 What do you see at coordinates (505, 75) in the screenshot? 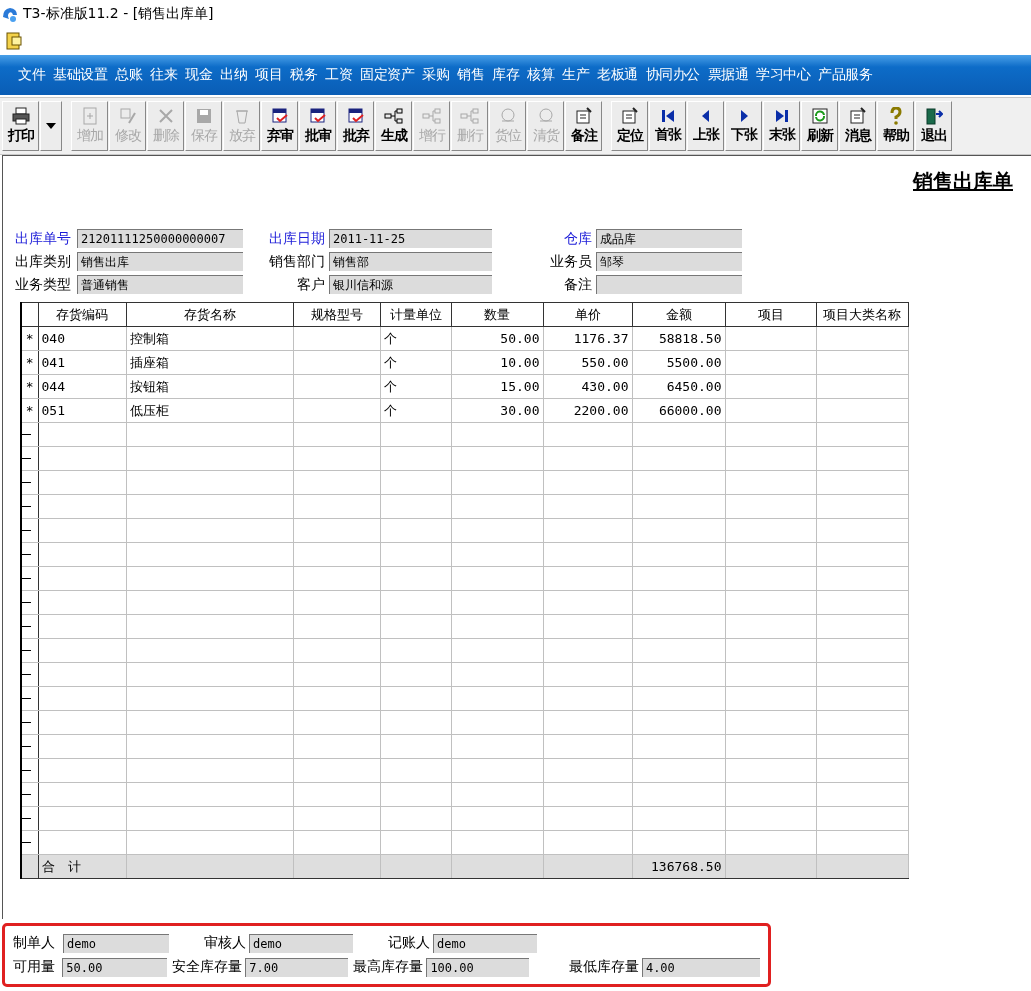
I see `menu-item: 库存` at bounding box center [505, 75].